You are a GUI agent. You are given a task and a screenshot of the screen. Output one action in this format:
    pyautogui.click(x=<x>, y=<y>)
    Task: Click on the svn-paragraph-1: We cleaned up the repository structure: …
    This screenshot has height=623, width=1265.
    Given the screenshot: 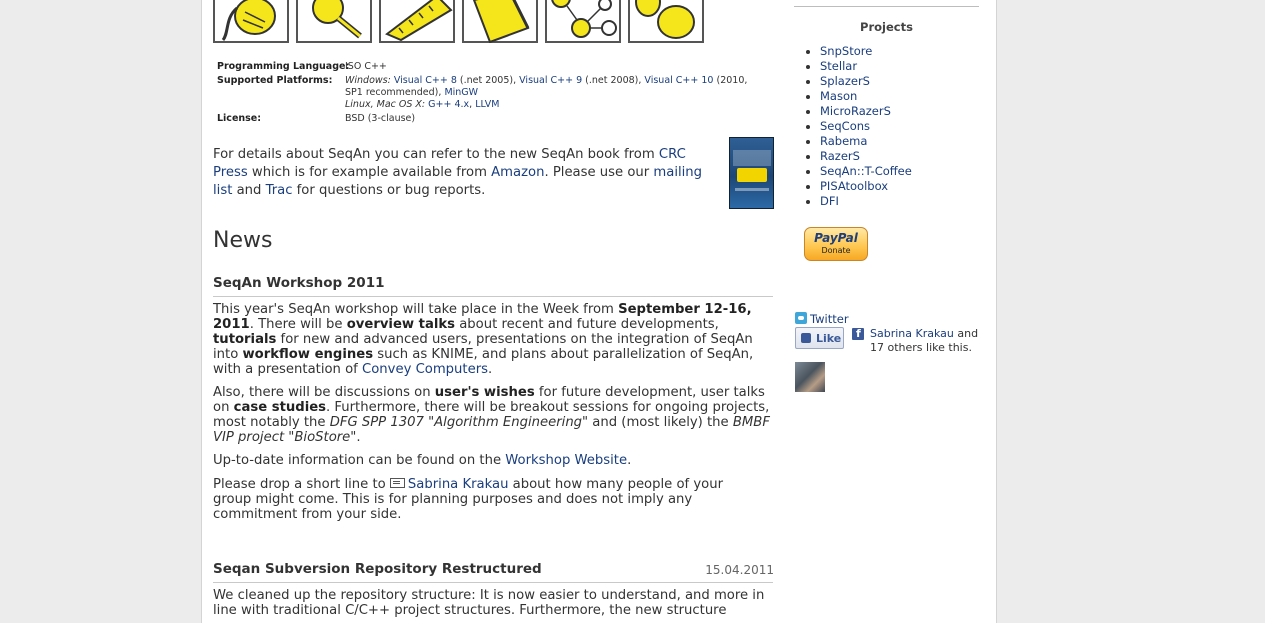 What is the action you would take?
    pyautogui.click(x=489, y=603)
    